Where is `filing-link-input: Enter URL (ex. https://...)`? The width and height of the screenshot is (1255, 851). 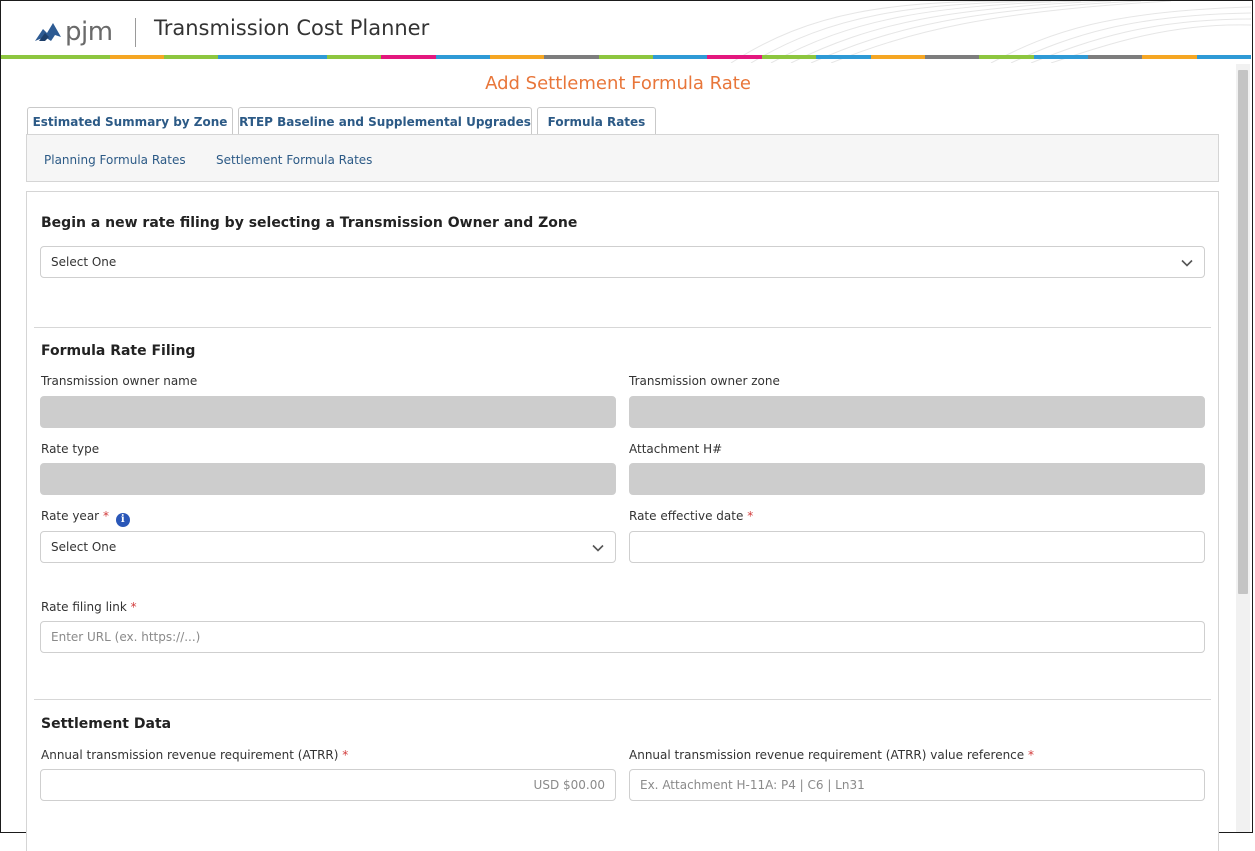
filing-link-input: Enter URL (ex. https://...) is located at coordinates (622, 637).